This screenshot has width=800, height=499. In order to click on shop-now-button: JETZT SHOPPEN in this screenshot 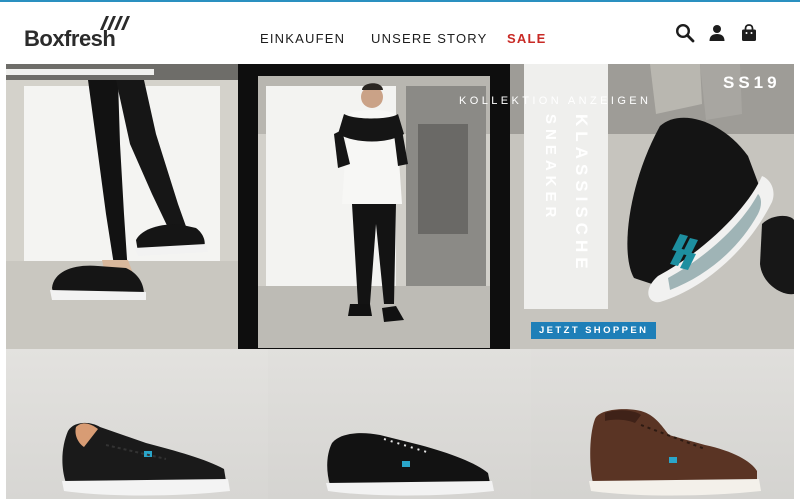, I will do `click(594, 330)`.